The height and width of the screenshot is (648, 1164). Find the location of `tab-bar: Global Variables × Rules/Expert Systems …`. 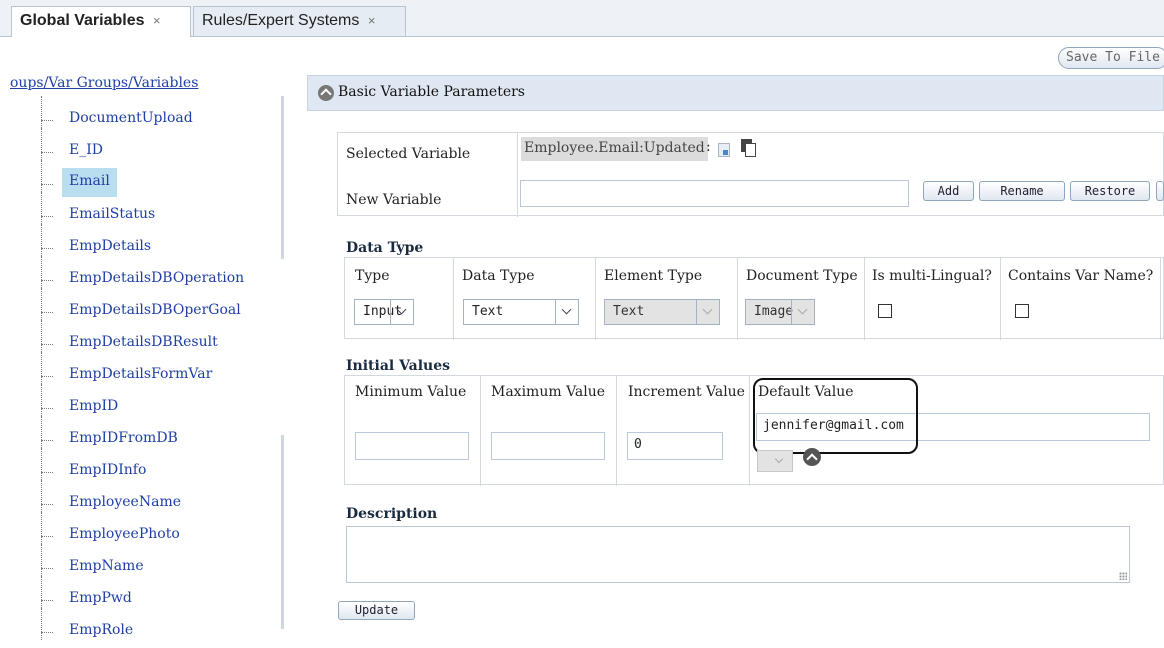

tab-bar: Global Variables × Rules/Expert Systems … is located at coordinates (582, 18).